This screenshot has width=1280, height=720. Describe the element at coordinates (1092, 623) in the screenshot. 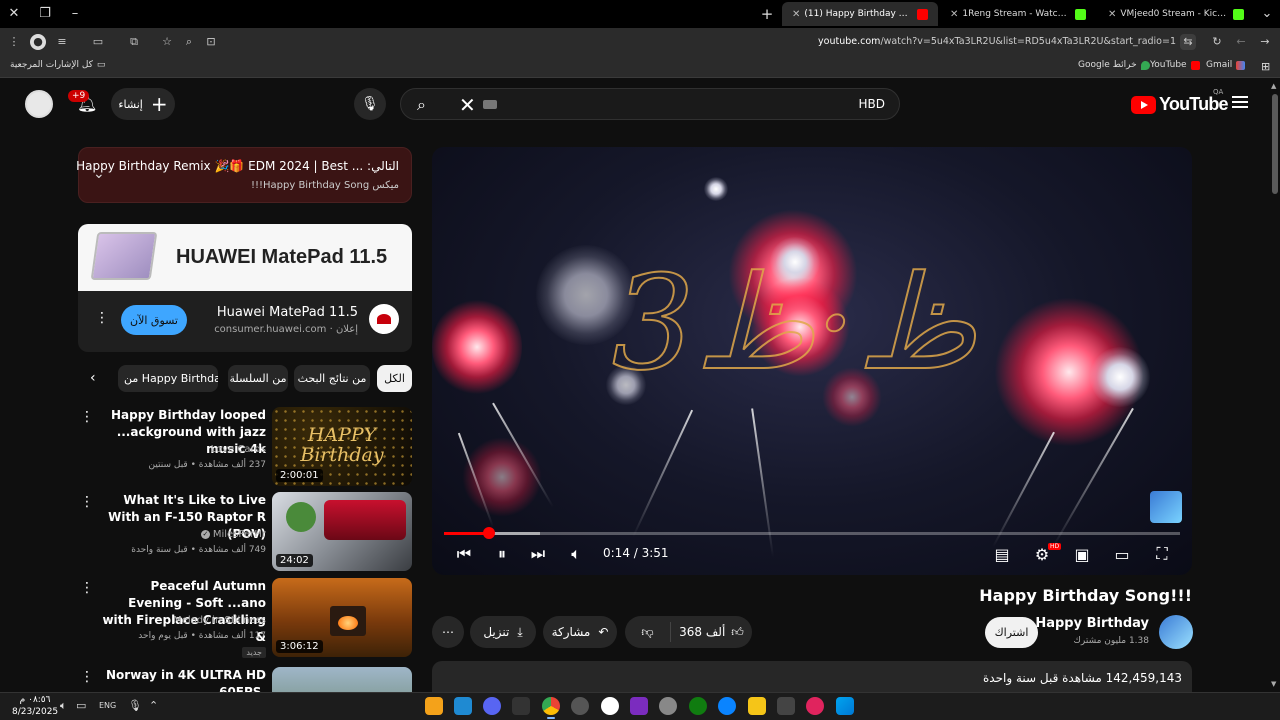

I see `channel-name-main: Happy Birthday` at that location.